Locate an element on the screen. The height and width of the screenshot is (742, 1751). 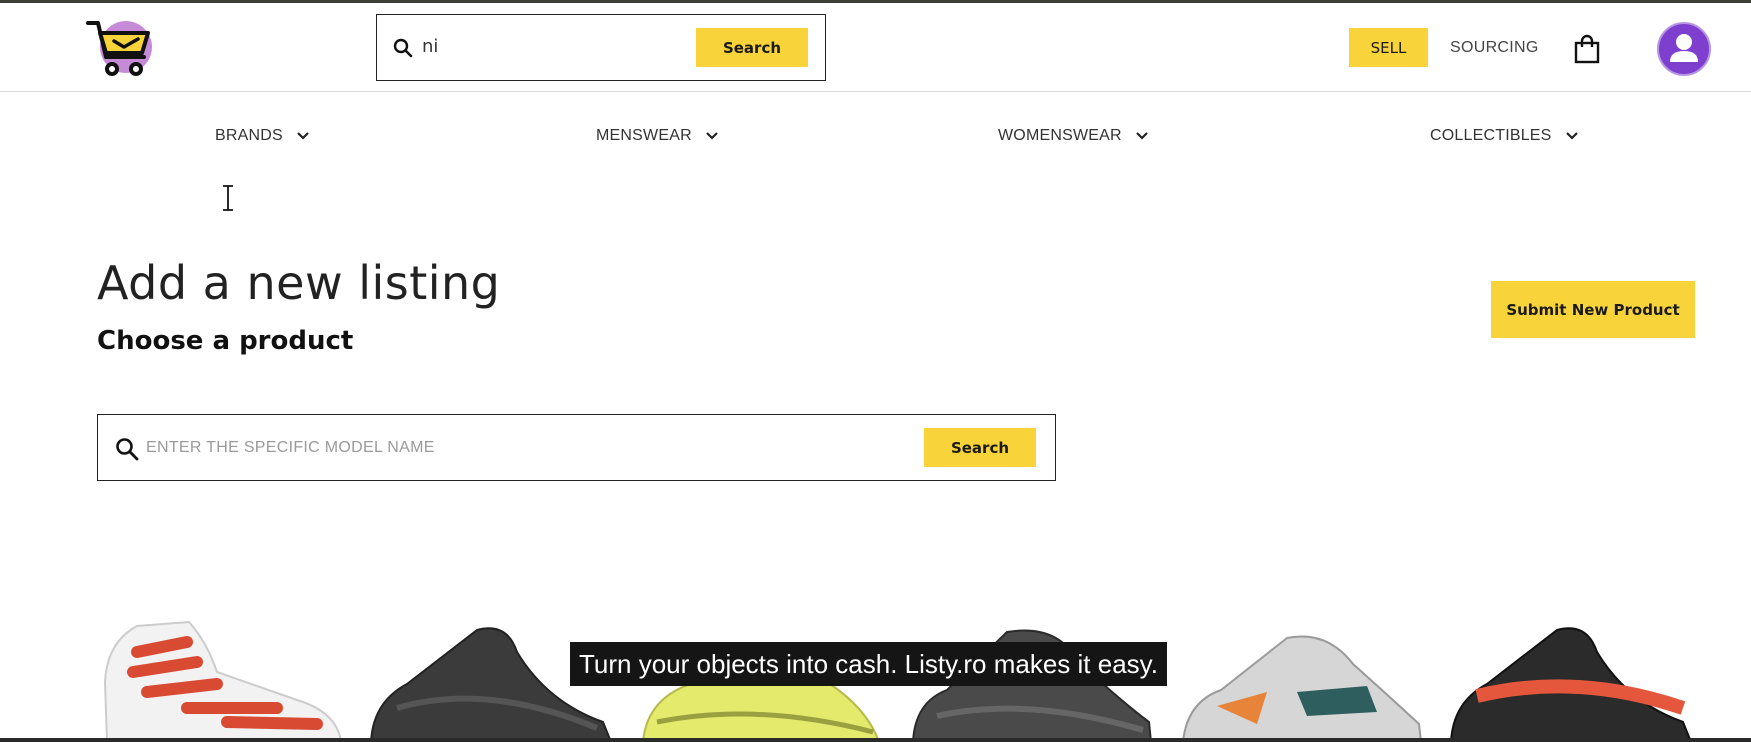
header-search-input: ni is located at coordinates (430, 46).